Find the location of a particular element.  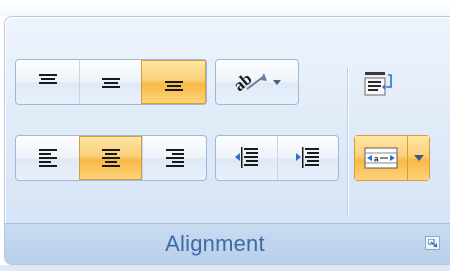

ribbon-top-edge is located at coordinates (225, 8).